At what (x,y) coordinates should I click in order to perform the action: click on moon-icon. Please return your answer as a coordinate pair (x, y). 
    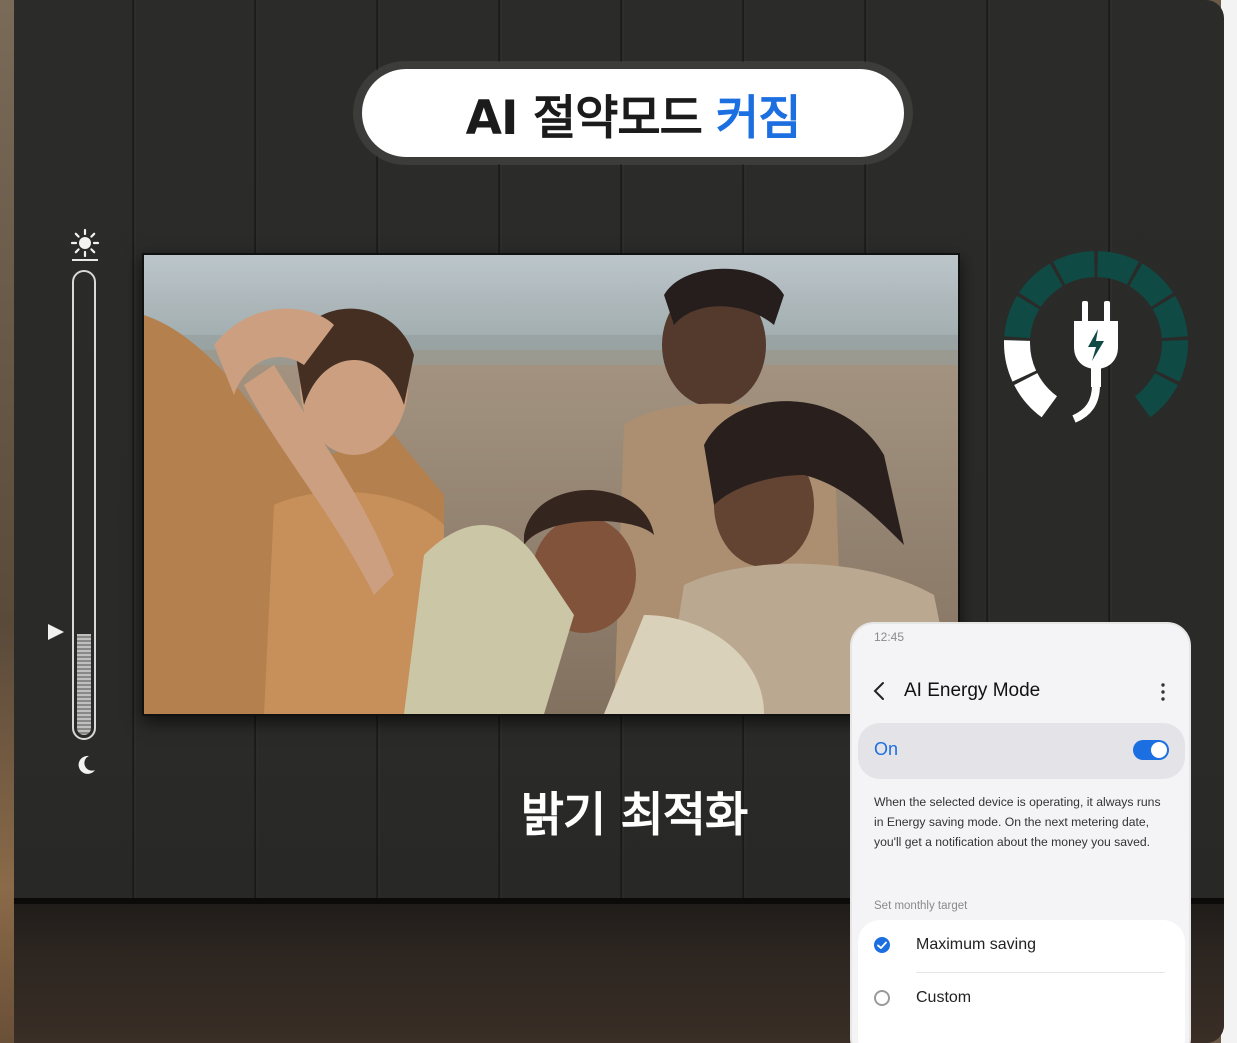
    Looking at the image, I should click on (86, 764).